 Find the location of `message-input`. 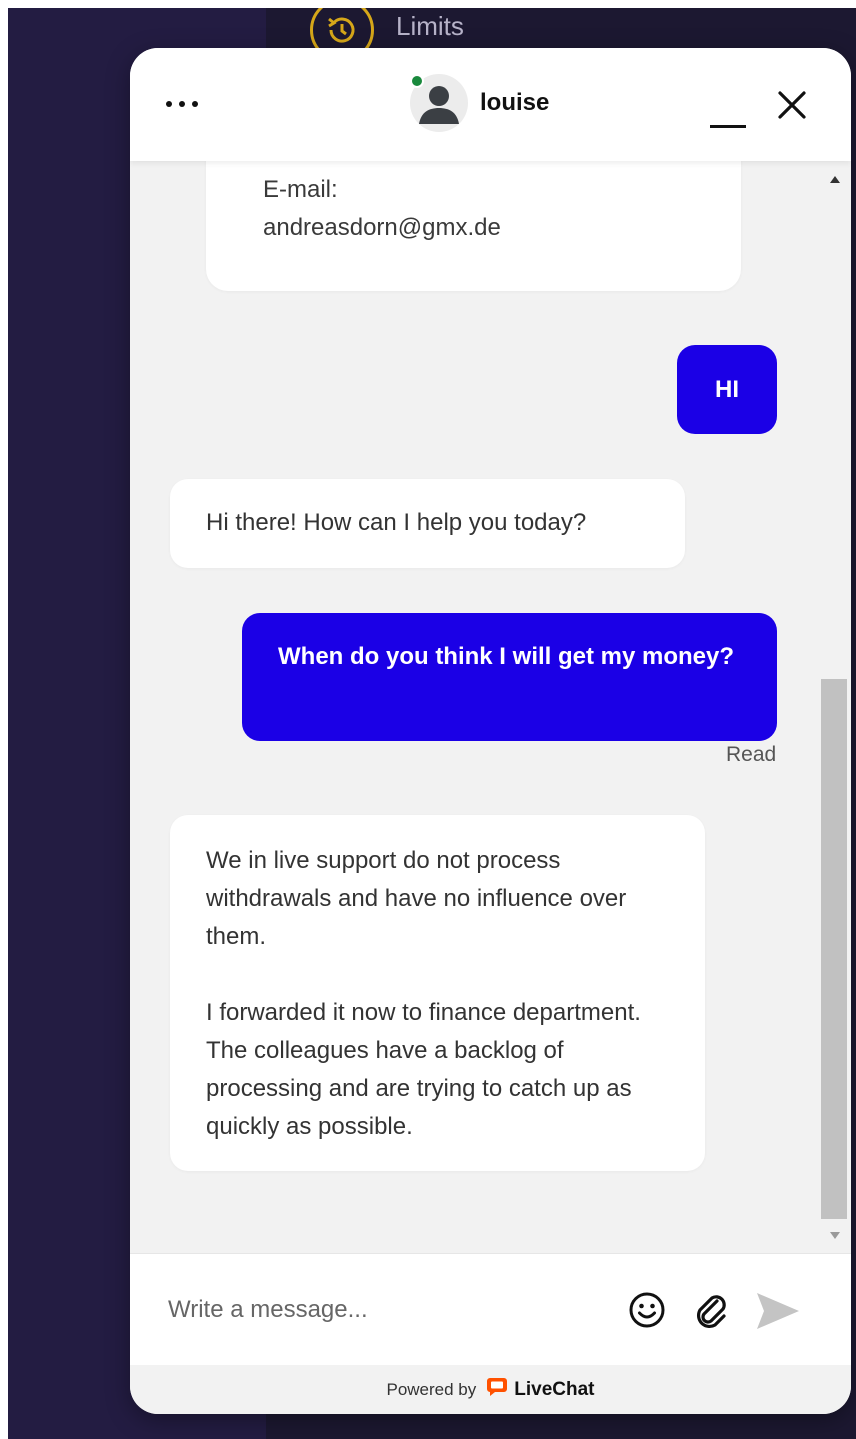

message-input is located at coordinates (383, 1310).